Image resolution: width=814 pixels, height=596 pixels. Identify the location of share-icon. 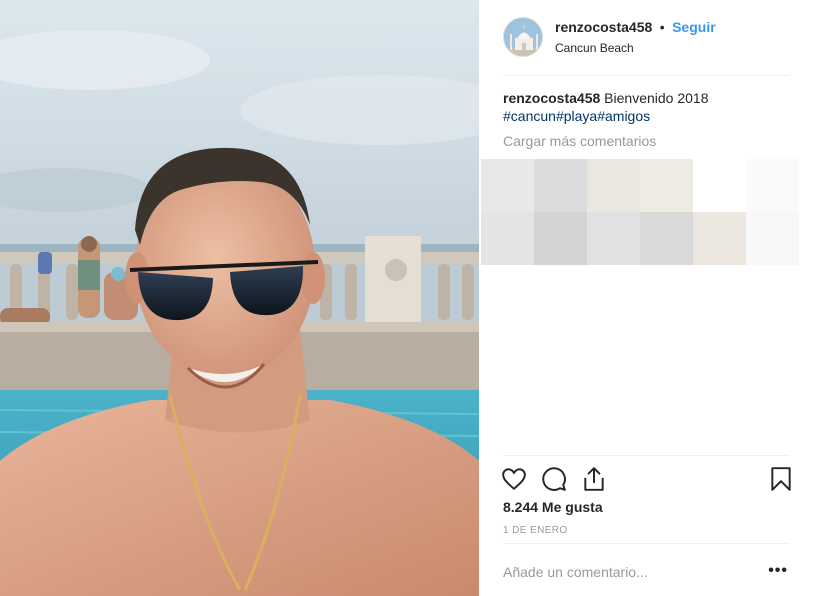
(594, 479).